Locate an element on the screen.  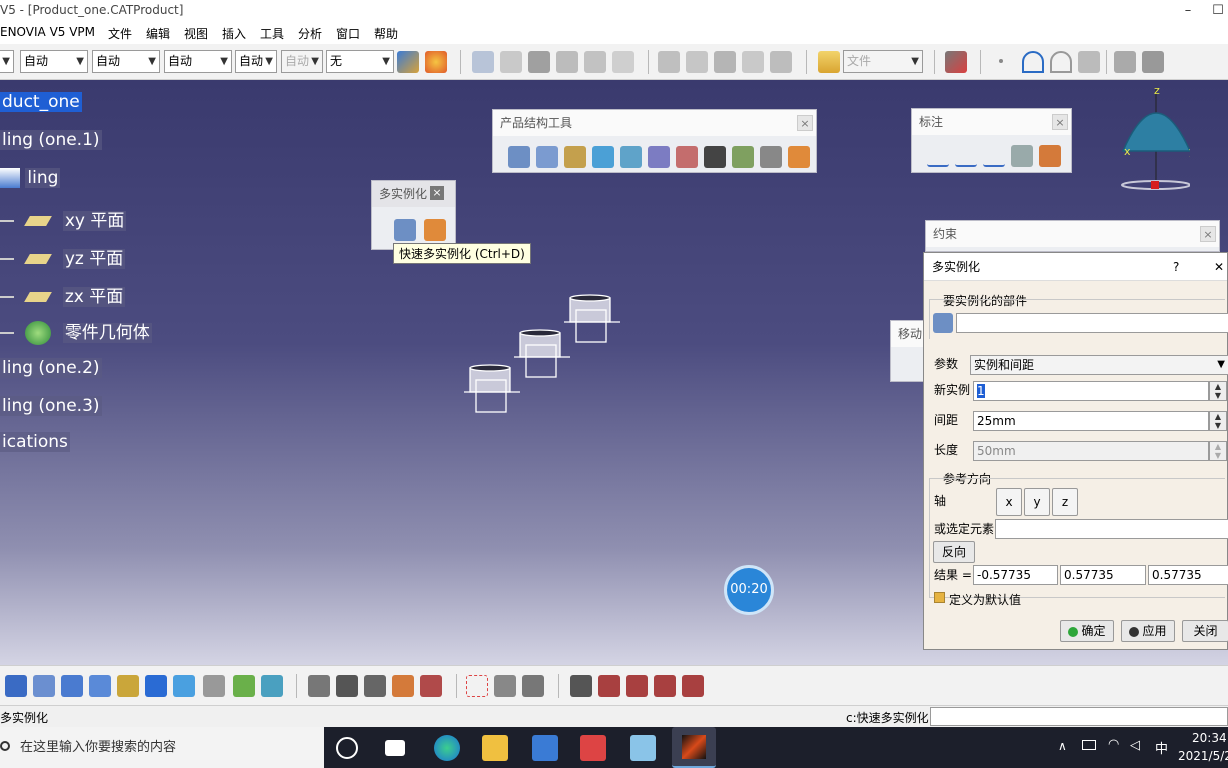
menu-analyze: 分析 is located at coordinates (310, 33).